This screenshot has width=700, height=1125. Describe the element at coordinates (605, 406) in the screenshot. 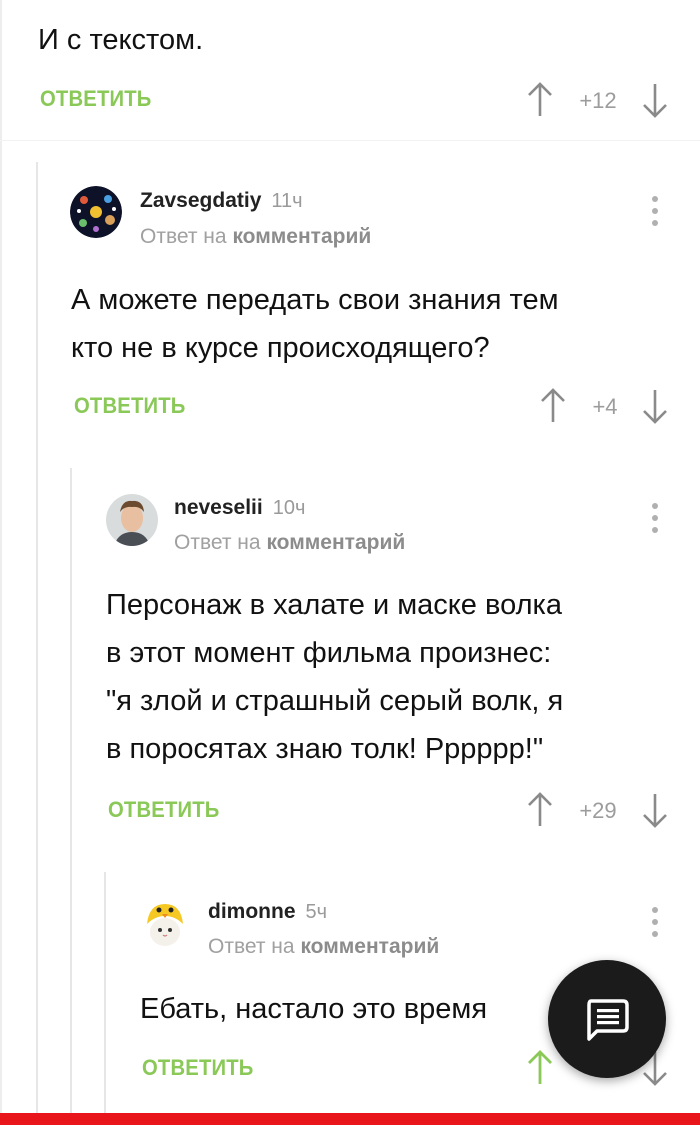

I see `comment-score: +4` at that location.